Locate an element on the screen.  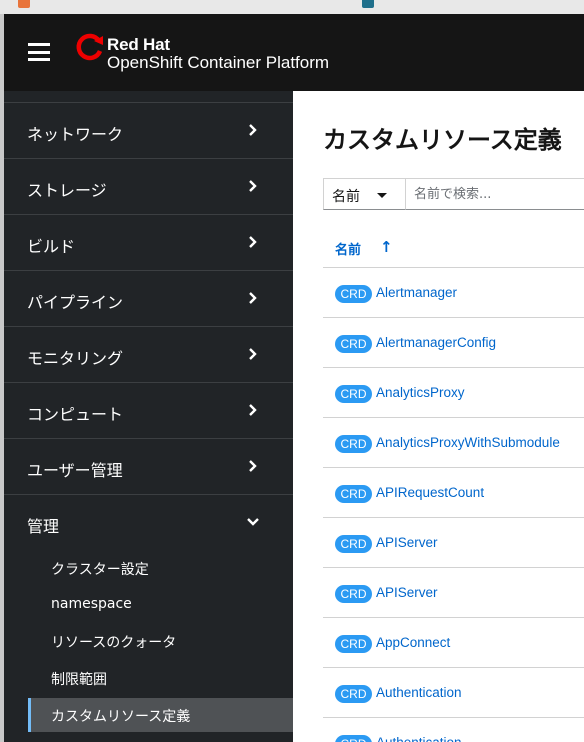
redhat-logo-icon is located at coordinates (89, 47).